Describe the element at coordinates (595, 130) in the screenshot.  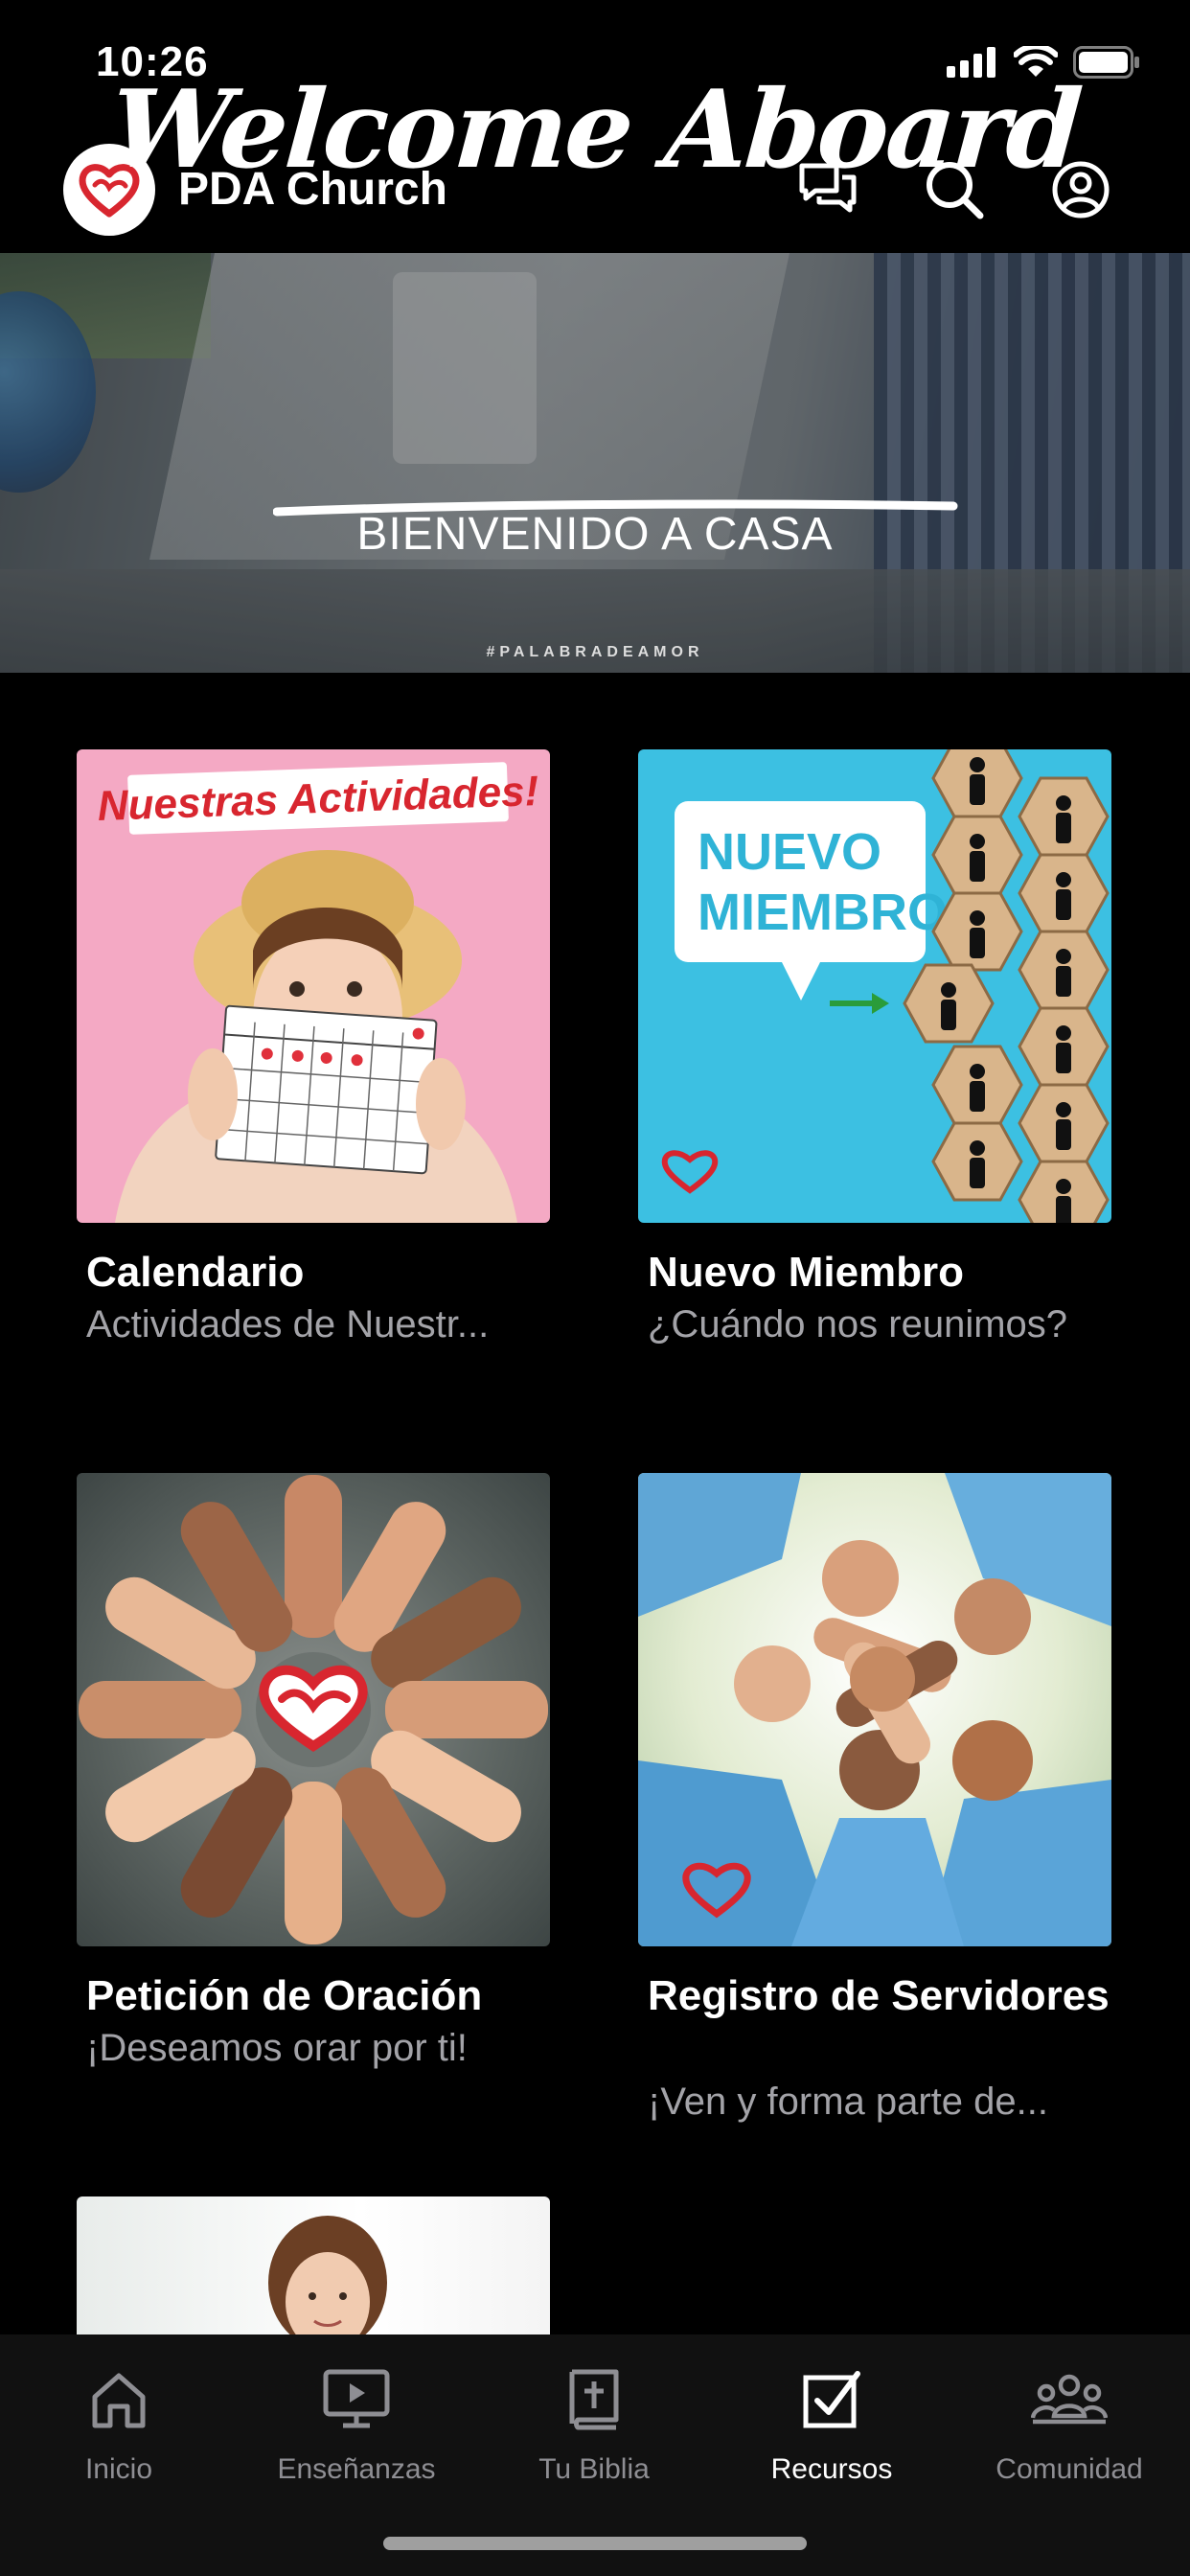
I see `banner-title: Welcome Aboard` at that location.